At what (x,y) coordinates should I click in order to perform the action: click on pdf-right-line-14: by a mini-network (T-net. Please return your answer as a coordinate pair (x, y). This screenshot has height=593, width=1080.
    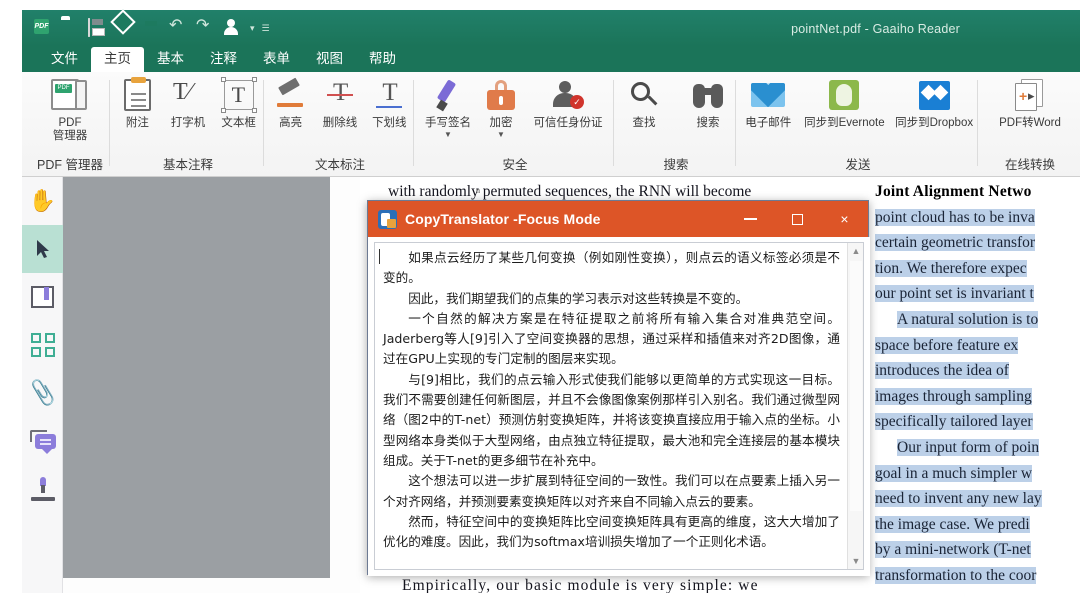
    Looking at the image, I should click on (953, 550).